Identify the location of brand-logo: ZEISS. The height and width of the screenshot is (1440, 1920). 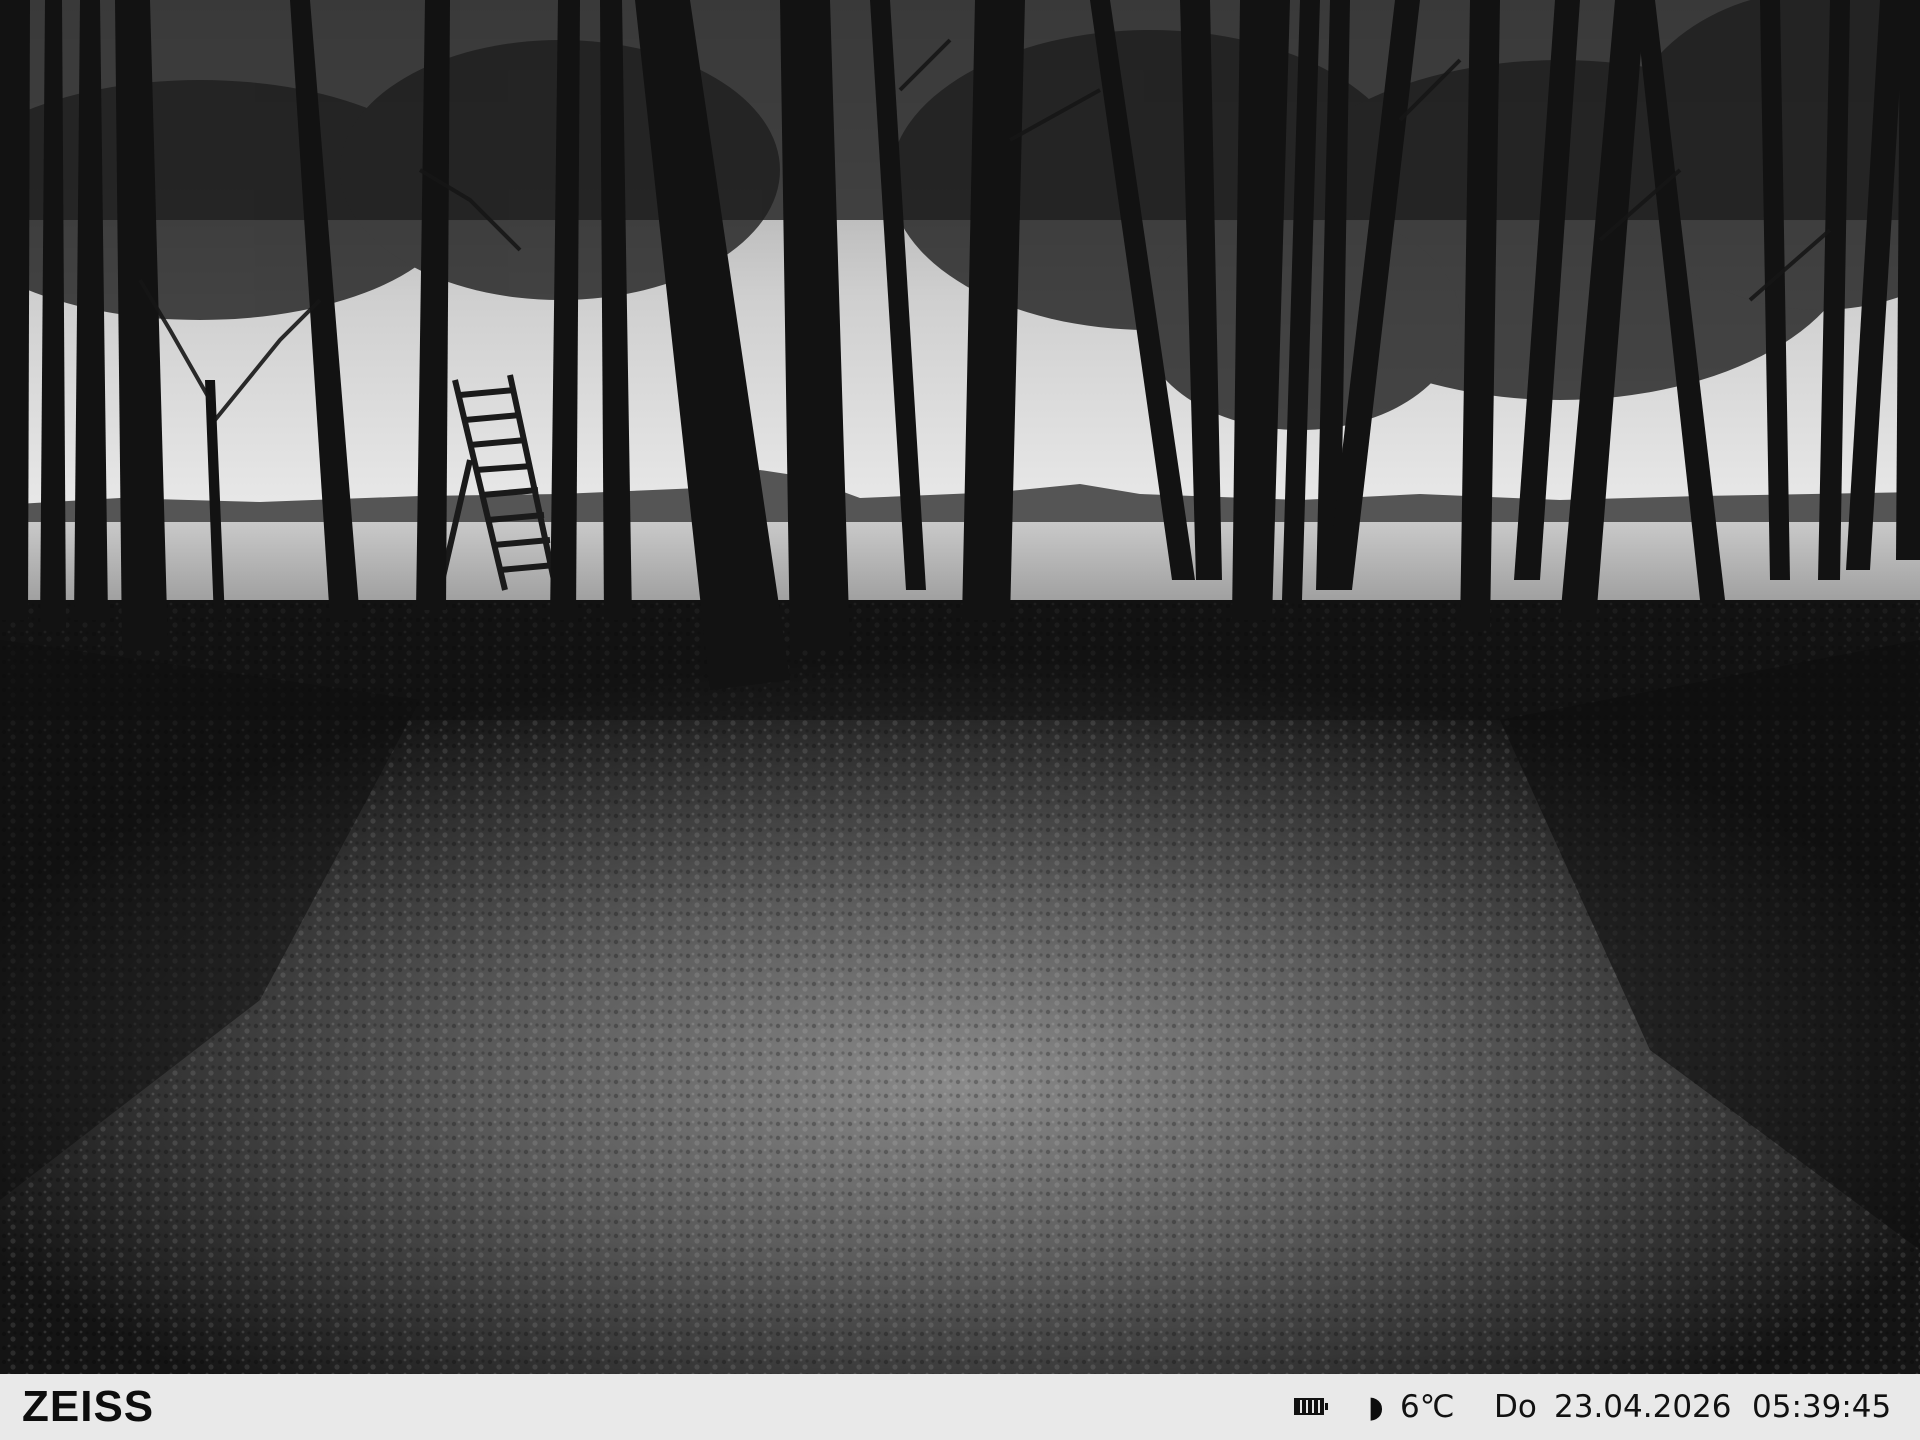
(88, 1406).